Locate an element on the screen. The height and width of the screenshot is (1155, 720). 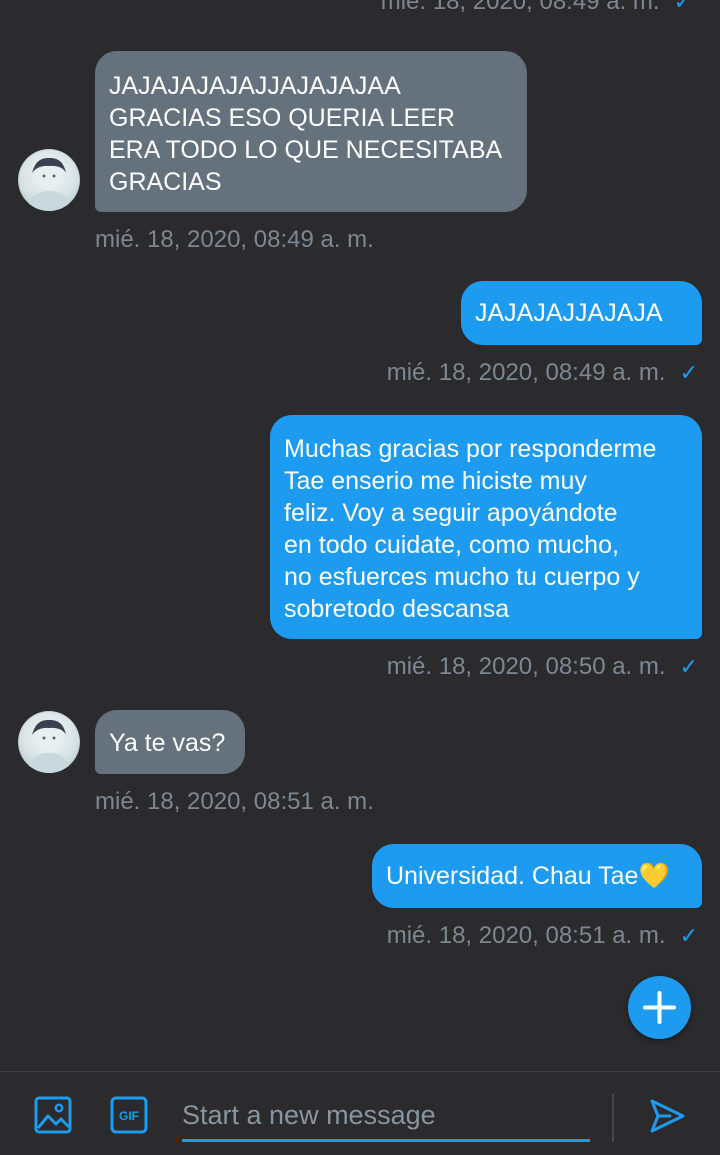
incoming-message-bubble: Ya te vas? is located at coordinates (170, 742).